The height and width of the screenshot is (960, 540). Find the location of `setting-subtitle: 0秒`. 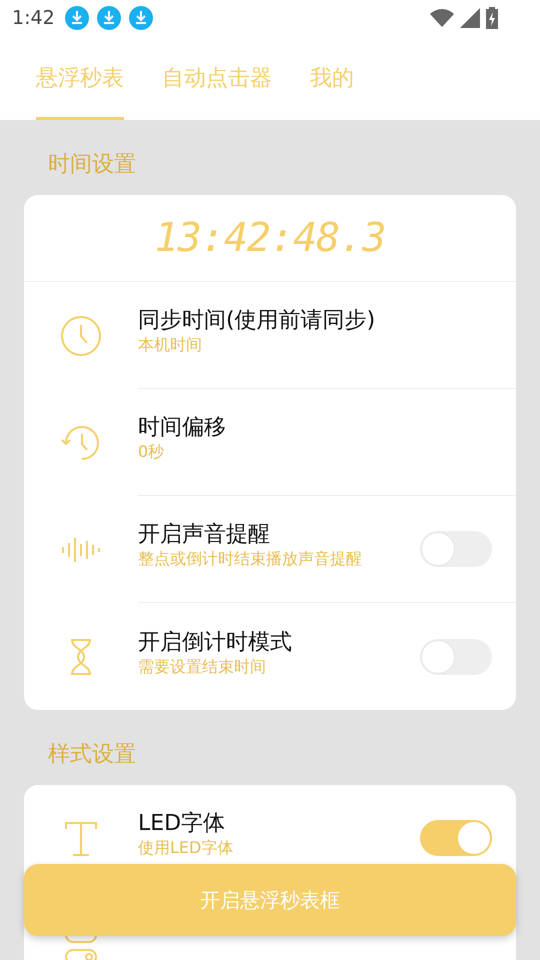

setting-subtitle: 0秒 is located at coordinates (152, 452).